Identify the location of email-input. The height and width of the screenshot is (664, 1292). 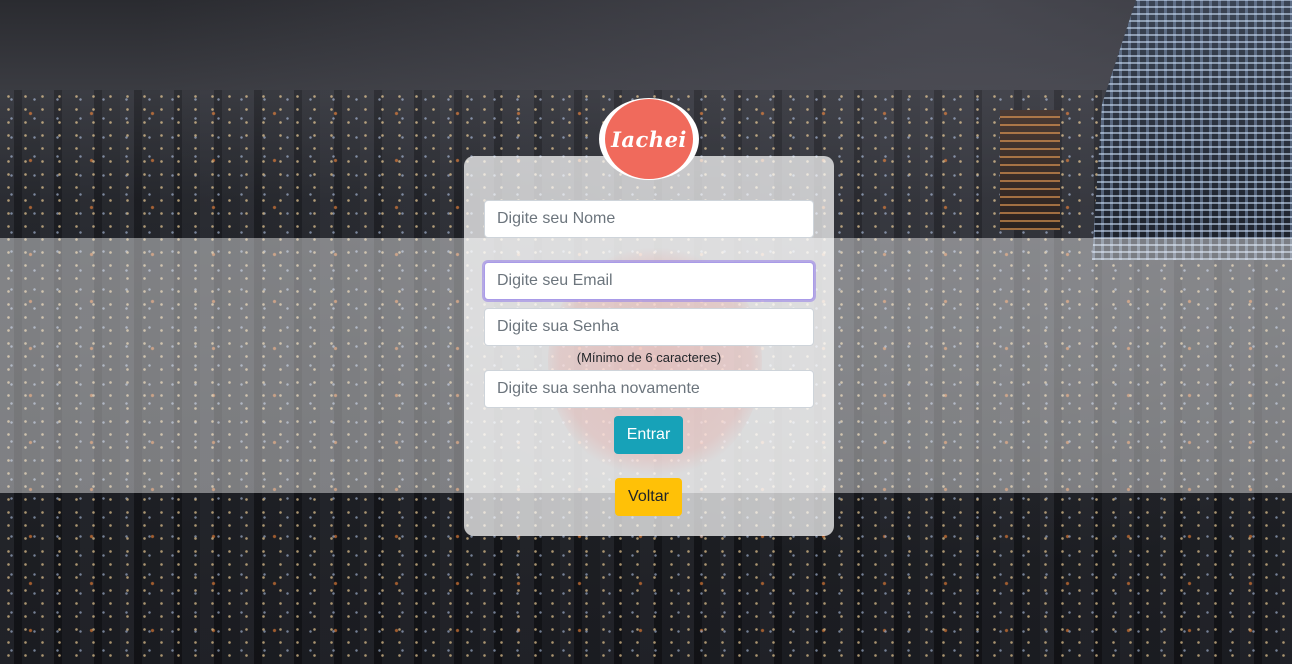
(649, 281).